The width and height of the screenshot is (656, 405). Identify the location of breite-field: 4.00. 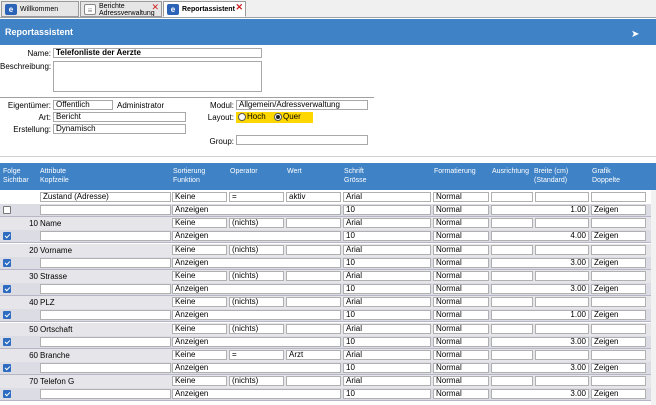
(540, 236).